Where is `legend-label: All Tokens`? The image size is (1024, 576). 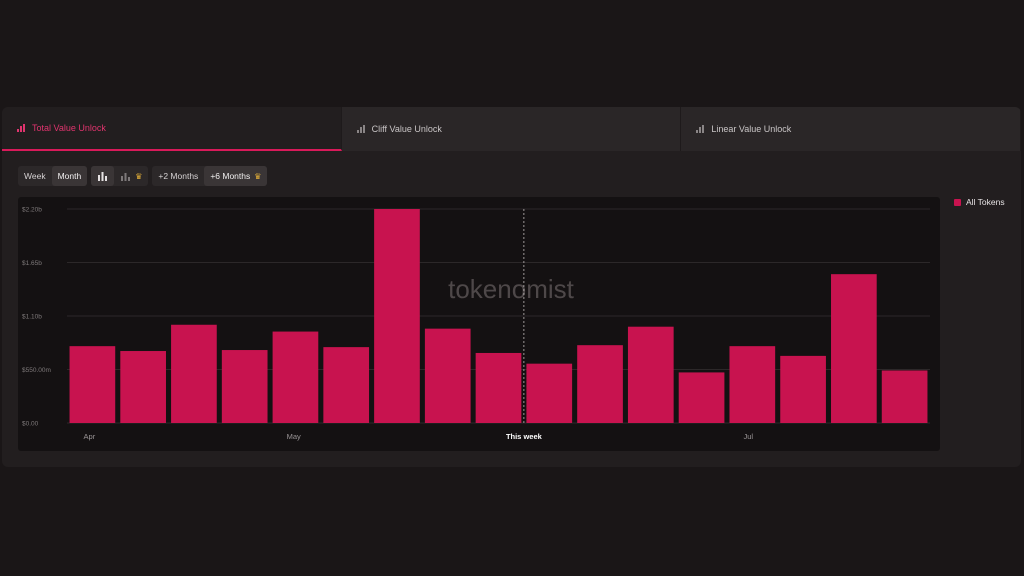
legend-label: All Tokens is located at coordinates (985, 202).